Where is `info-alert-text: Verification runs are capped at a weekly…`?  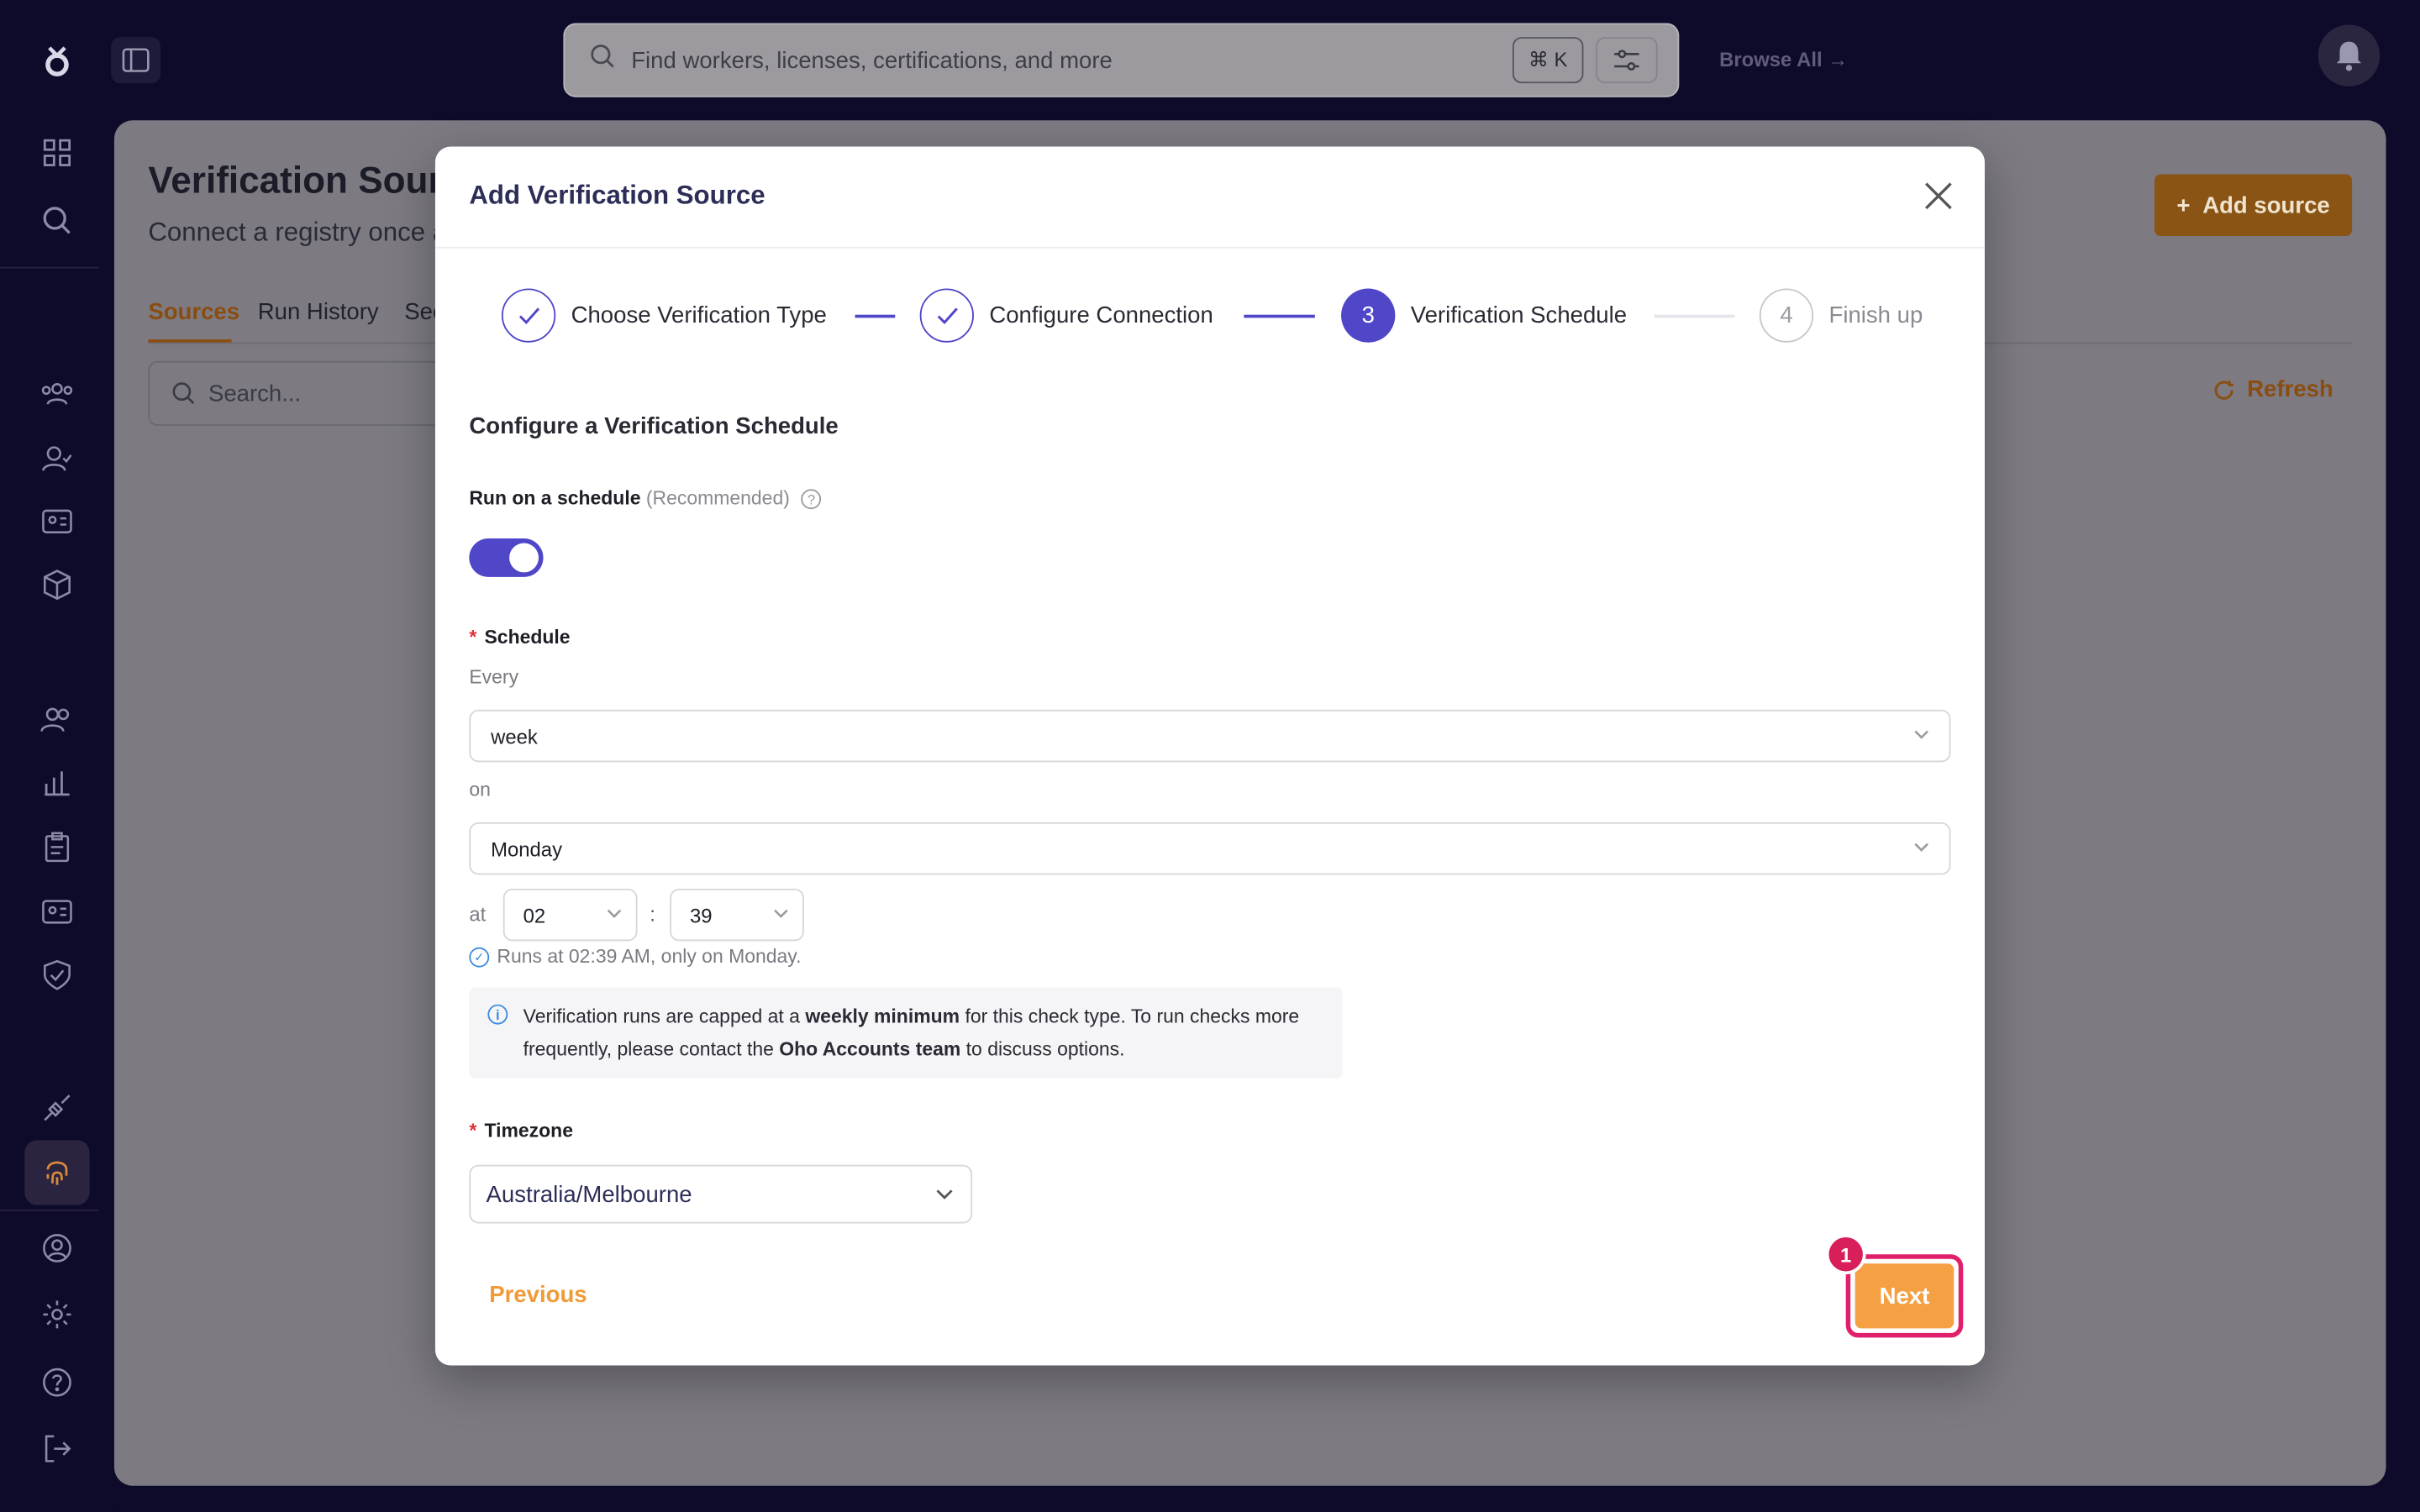 info-alert-text: Verification runs are capped at a weekly… is located at coordinates (929, 1033).